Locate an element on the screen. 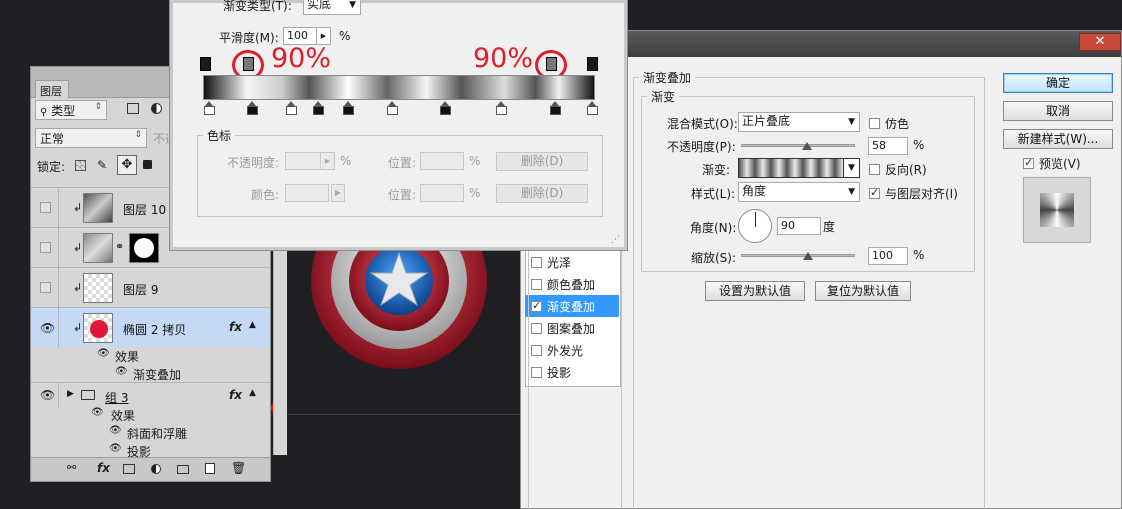 The width and height of the screenshot is (1122, 509). gradient-preview-bar is located at coordinates (399, 87).